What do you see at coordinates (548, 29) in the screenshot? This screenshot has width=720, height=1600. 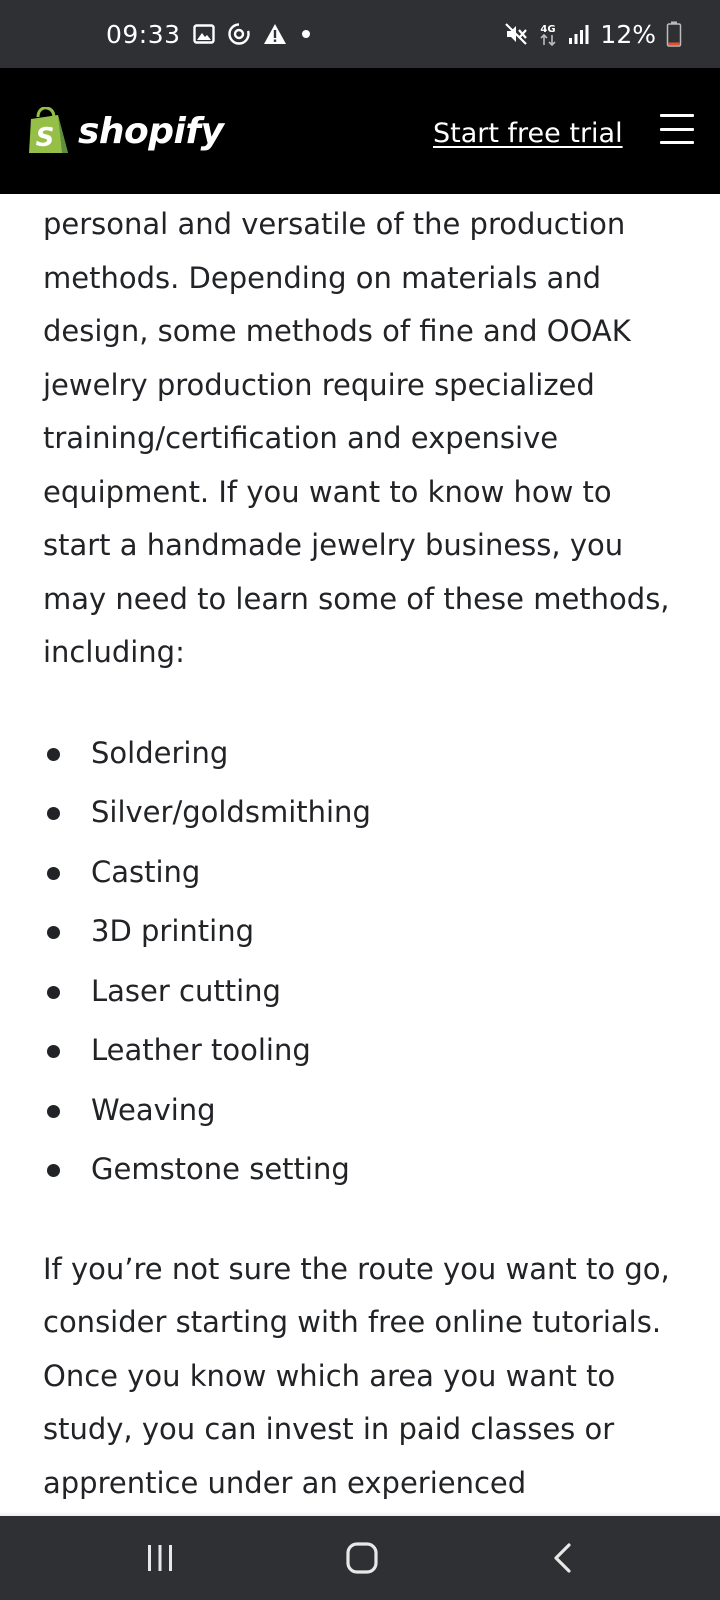 I see `network-type-label: 4G` at bounding box center [548, 29].